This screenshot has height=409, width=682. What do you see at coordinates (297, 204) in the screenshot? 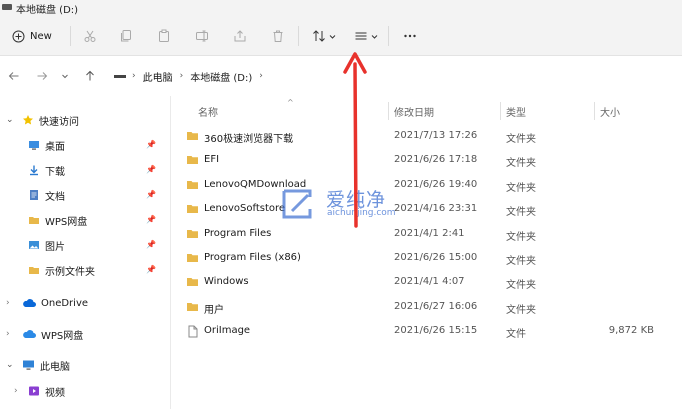
I see `watermark-logo-icon` at bounding box center [297, 204].